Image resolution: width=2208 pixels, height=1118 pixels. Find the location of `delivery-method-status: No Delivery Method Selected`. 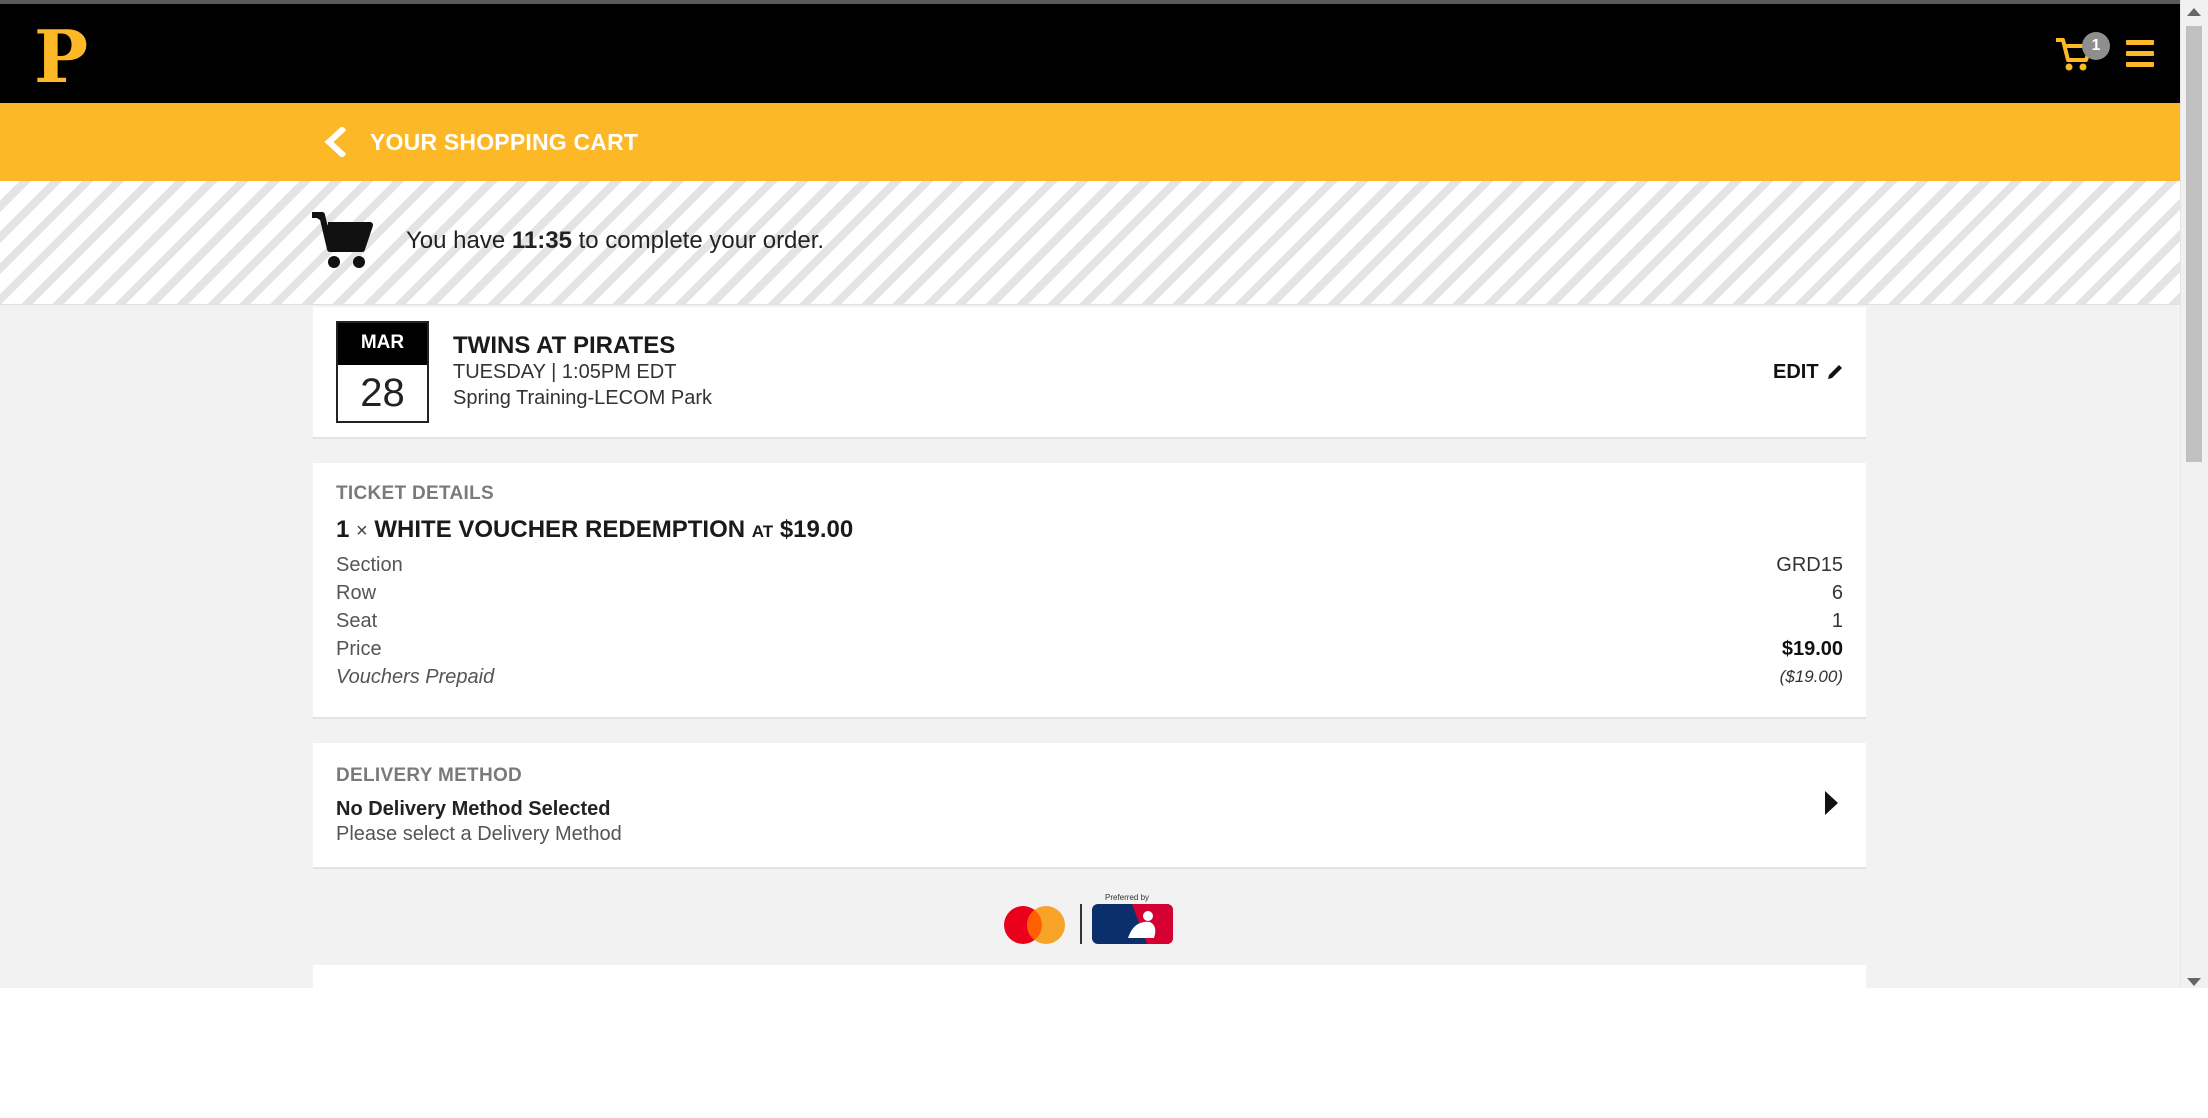

delivery-method-status: No Delivery Method Selected is located at coordinates (473, 809).